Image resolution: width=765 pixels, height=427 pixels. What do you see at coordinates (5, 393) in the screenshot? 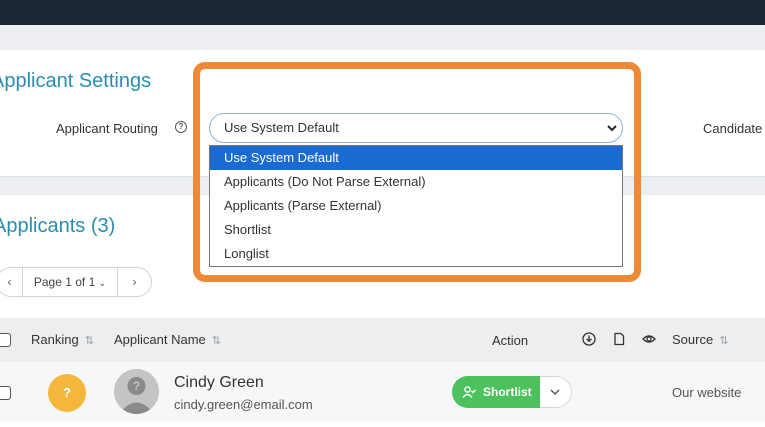
I see `row-checkbox` at bounding box center [5, 393].